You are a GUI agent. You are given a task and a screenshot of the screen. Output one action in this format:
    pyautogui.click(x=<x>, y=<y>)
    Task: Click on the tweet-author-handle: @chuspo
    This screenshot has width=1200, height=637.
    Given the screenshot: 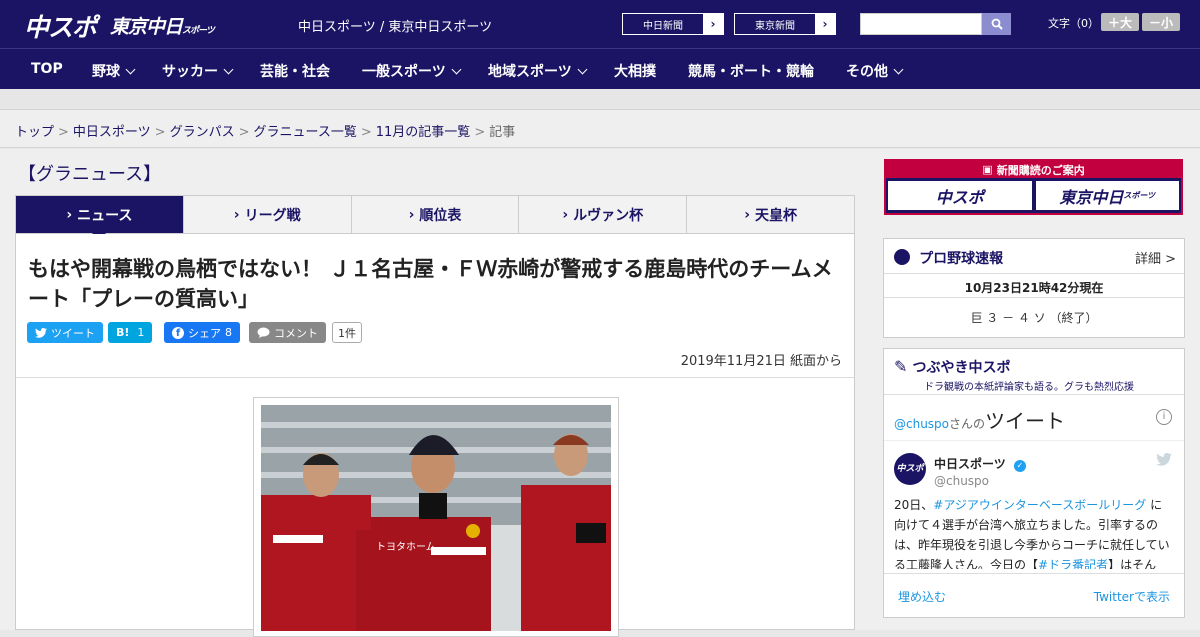 What is the action you would take?
    pyautogui.click(x=980, y=481)
    